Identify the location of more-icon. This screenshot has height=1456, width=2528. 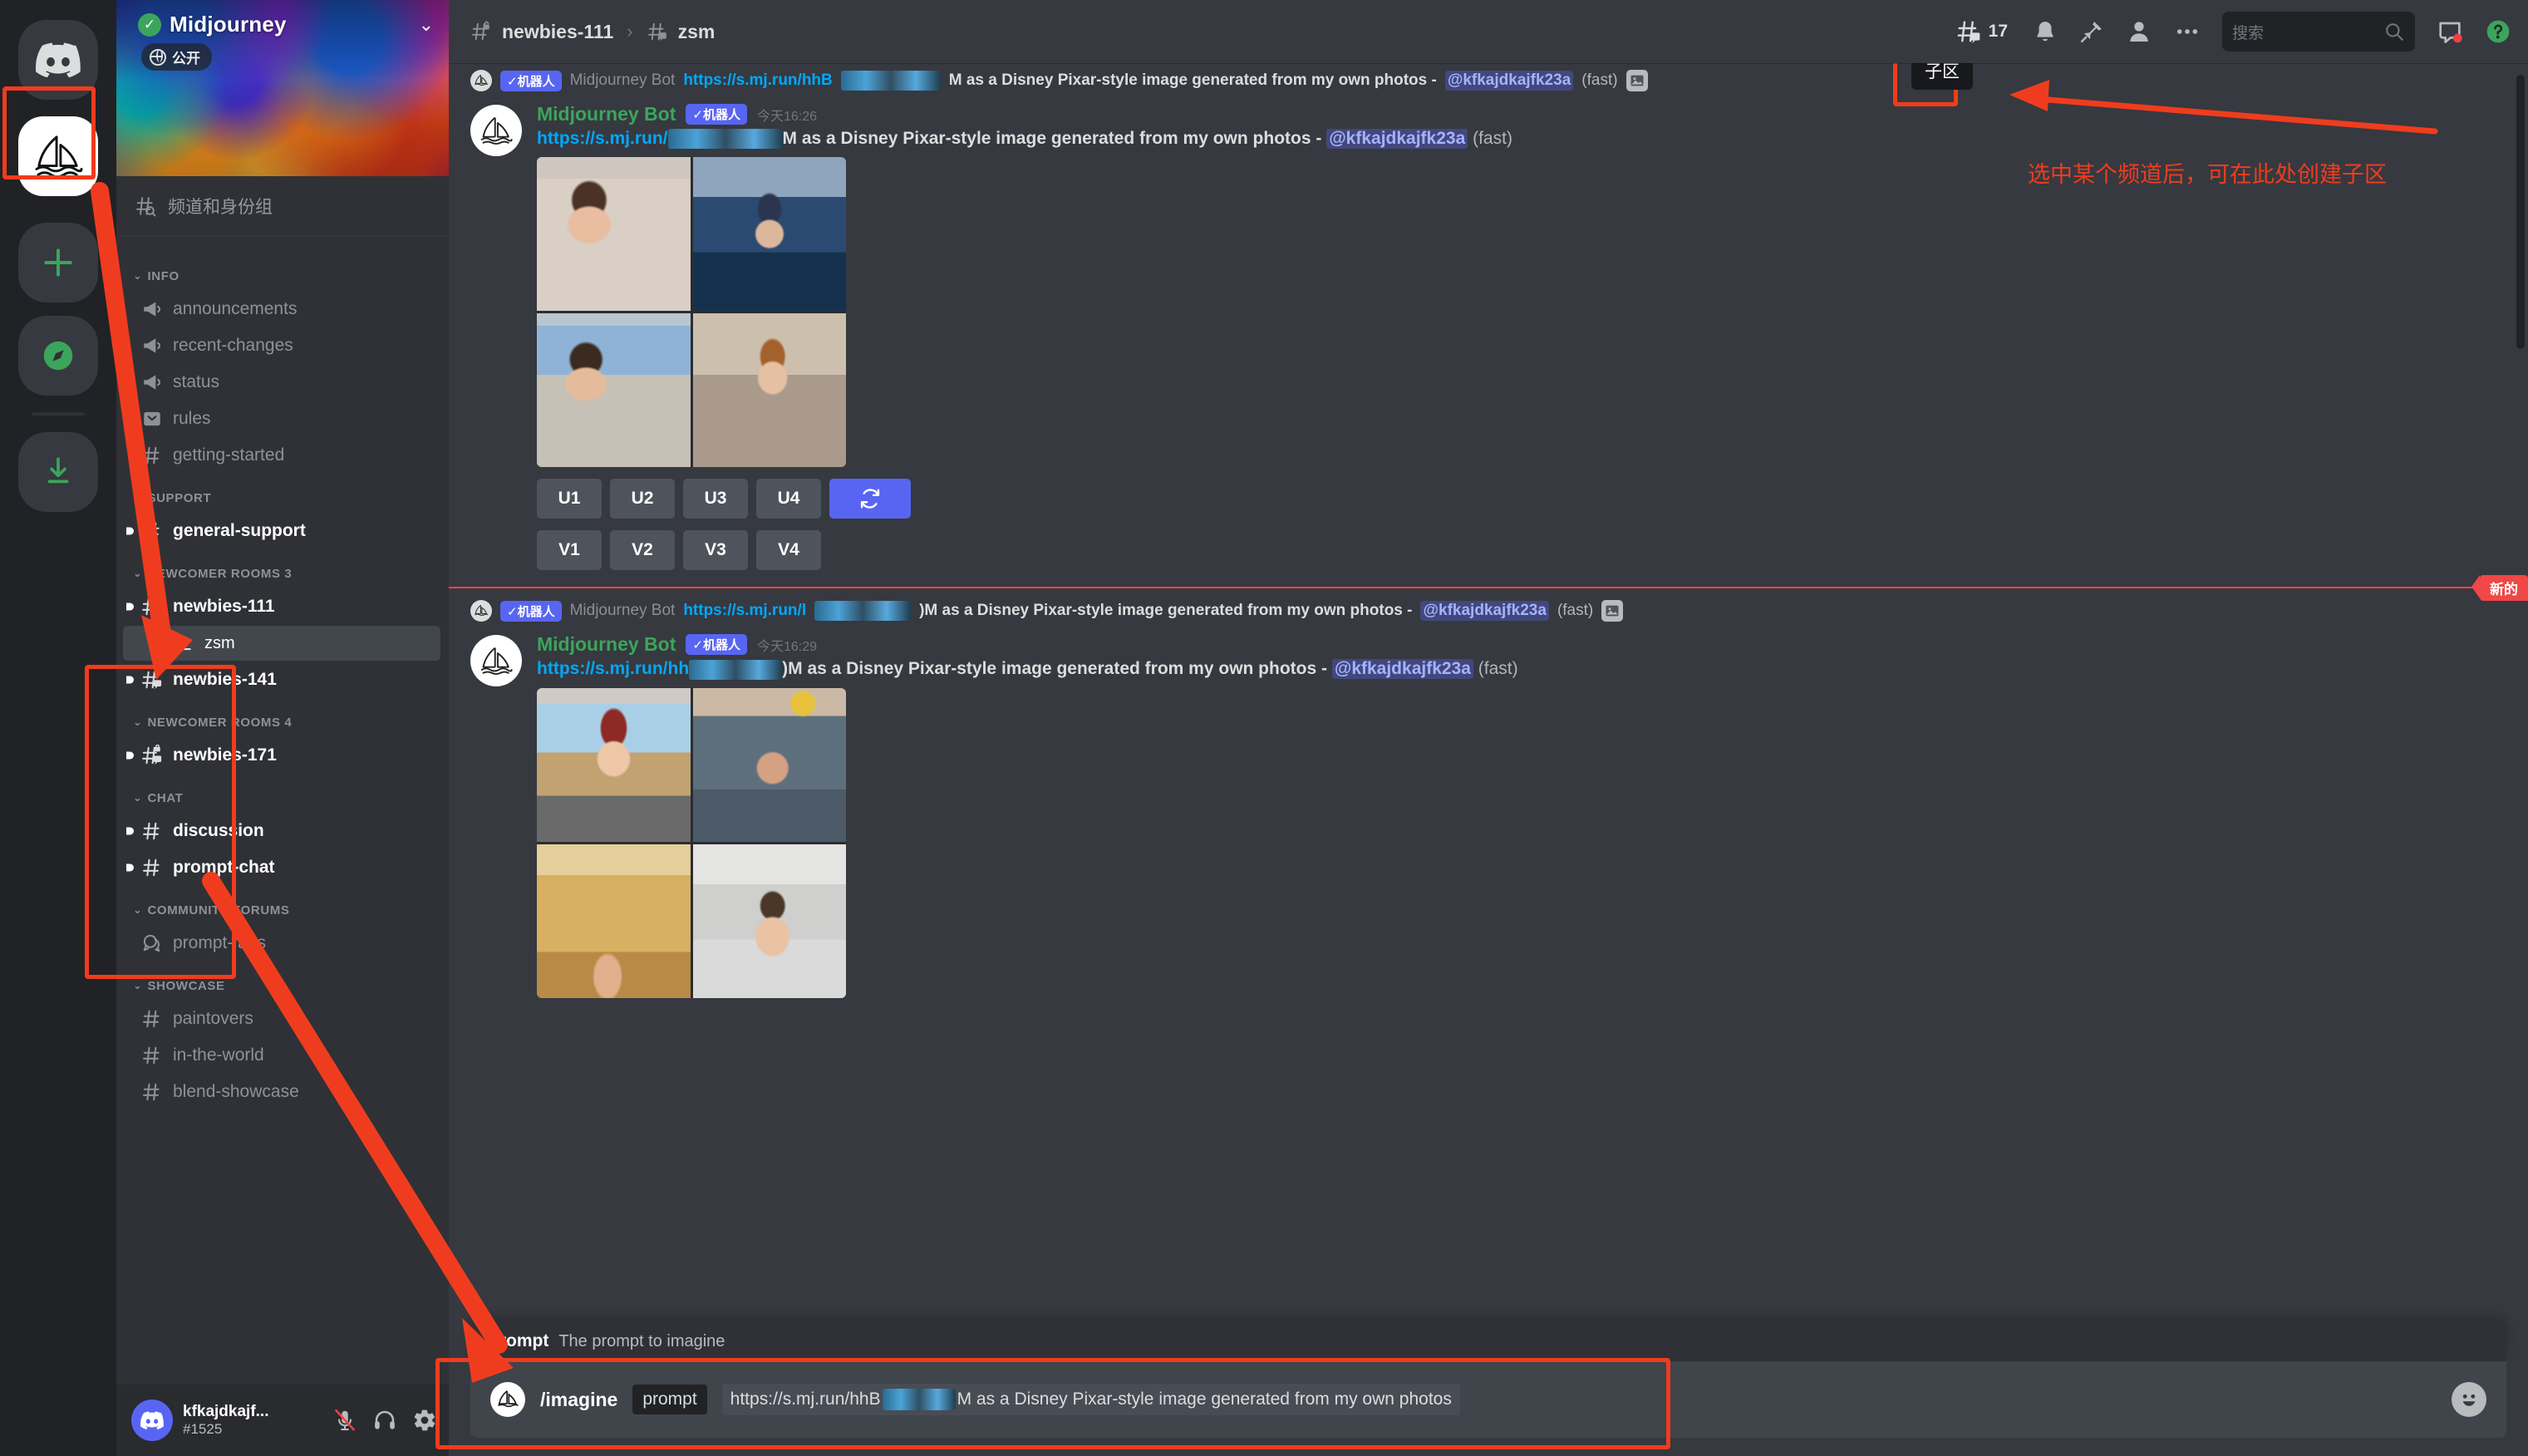
(2187, 31).